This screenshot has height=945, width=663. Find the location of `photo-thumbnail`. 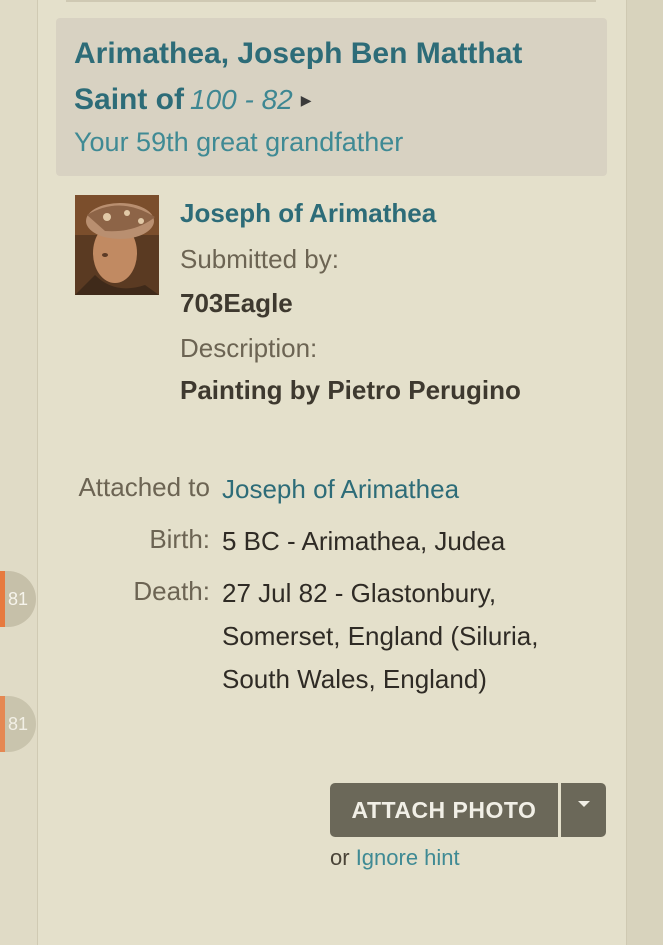

photo-thumbnail is located at coordinates (117, 245).